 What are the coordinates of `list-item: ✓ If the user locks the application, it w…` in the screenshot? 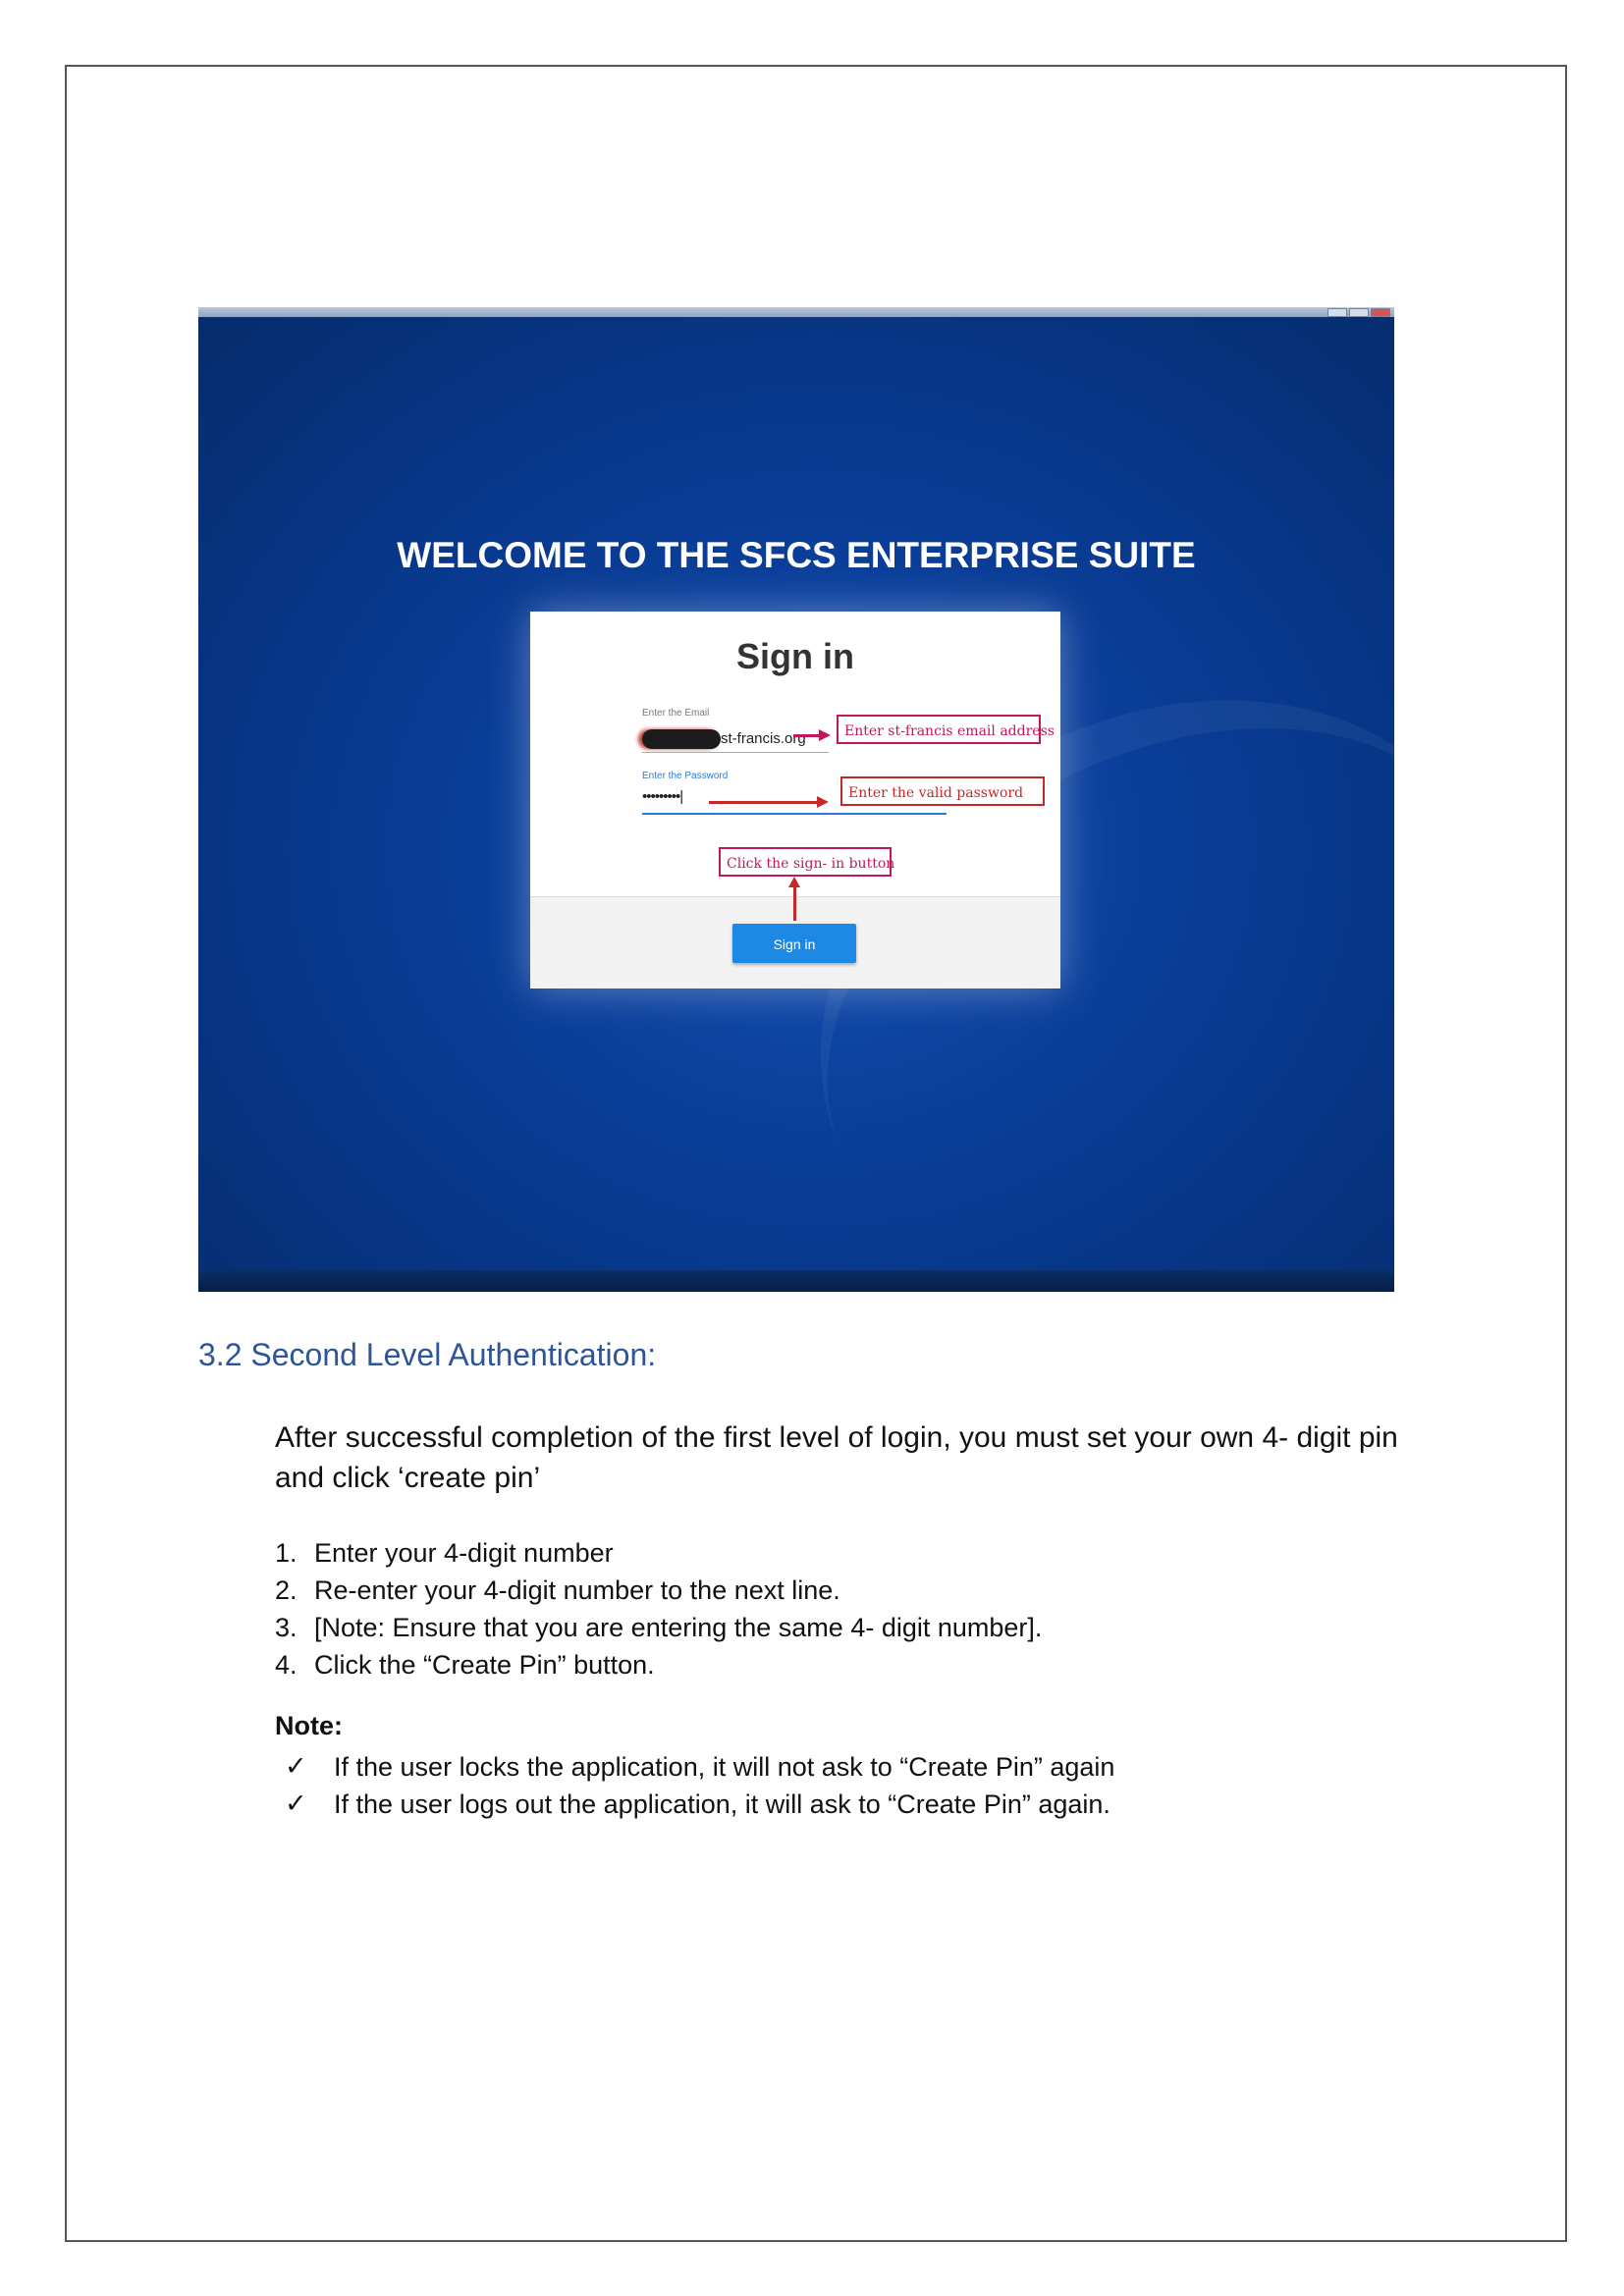 It's located at (699, 1767).